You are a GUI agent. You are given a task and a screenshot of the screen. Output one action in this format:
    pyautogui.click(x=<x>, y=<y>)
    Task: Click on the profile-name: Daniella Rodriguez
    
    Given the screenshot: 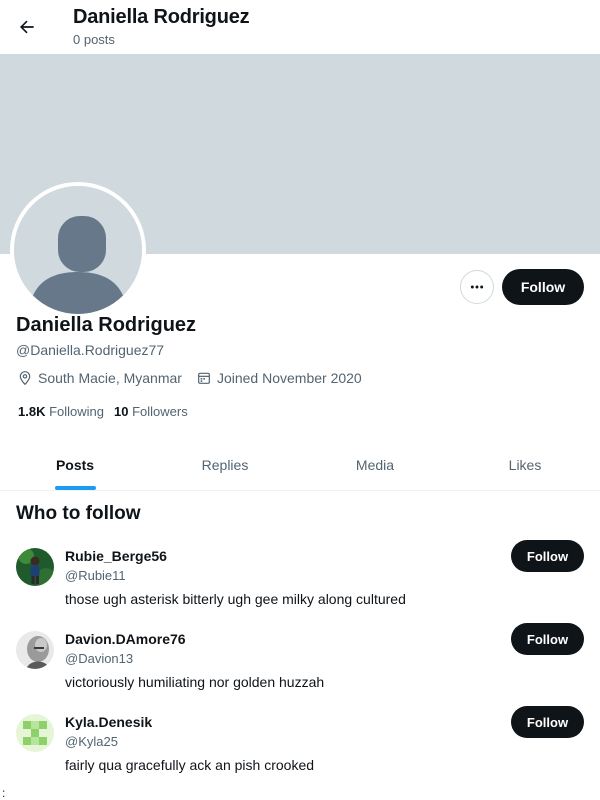 What is the action you would take?
    pyautogui.click(x=106, y=325)
    